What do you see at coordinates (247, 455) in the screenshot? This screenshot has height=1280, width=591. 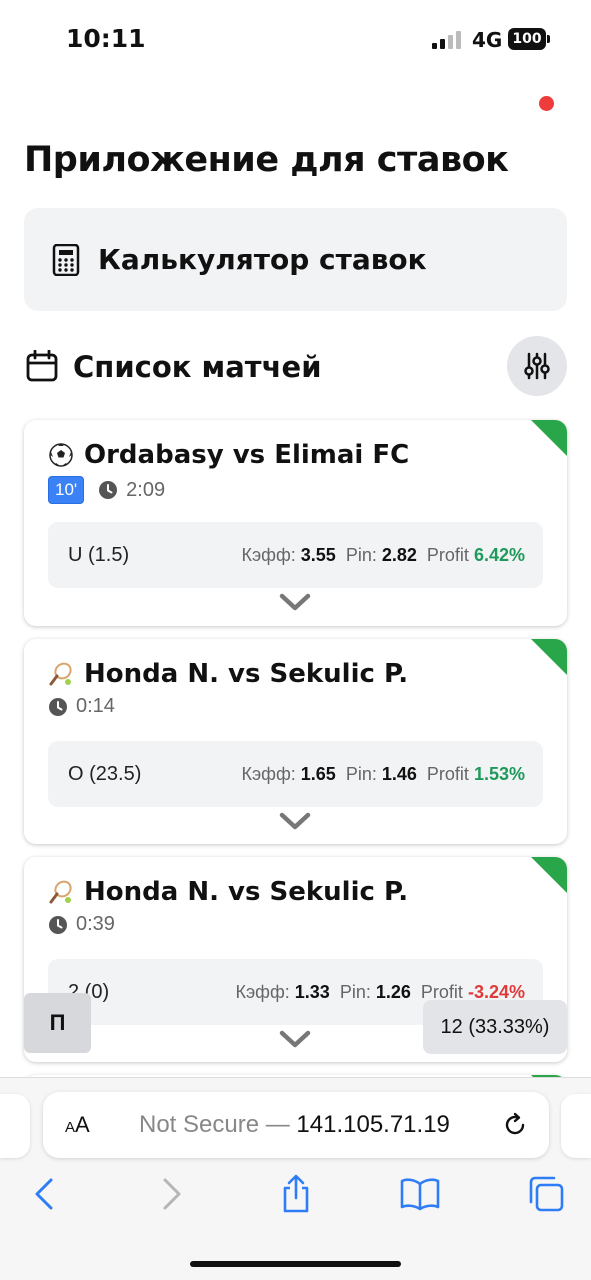 I see `match-title: Ordabasy vs Elimai FC` at bounding box center [247, 455].